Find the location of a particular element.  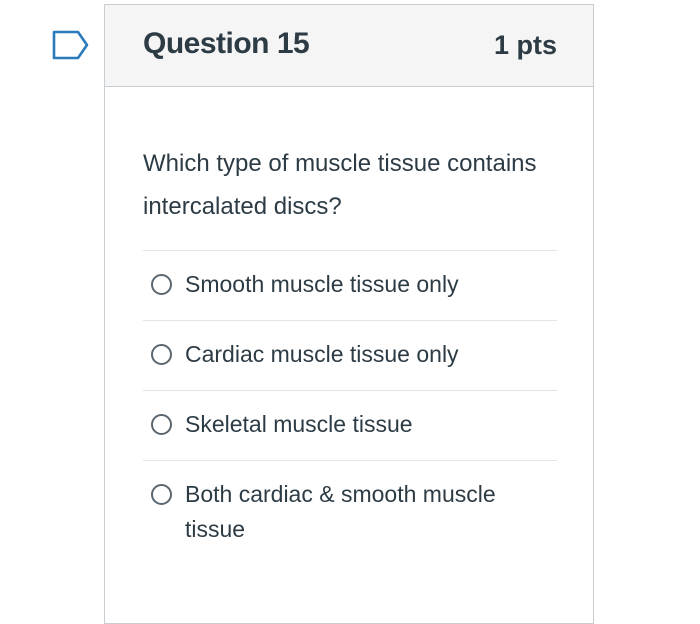

question-title: Question 15 is located at coordinates (226, 43).